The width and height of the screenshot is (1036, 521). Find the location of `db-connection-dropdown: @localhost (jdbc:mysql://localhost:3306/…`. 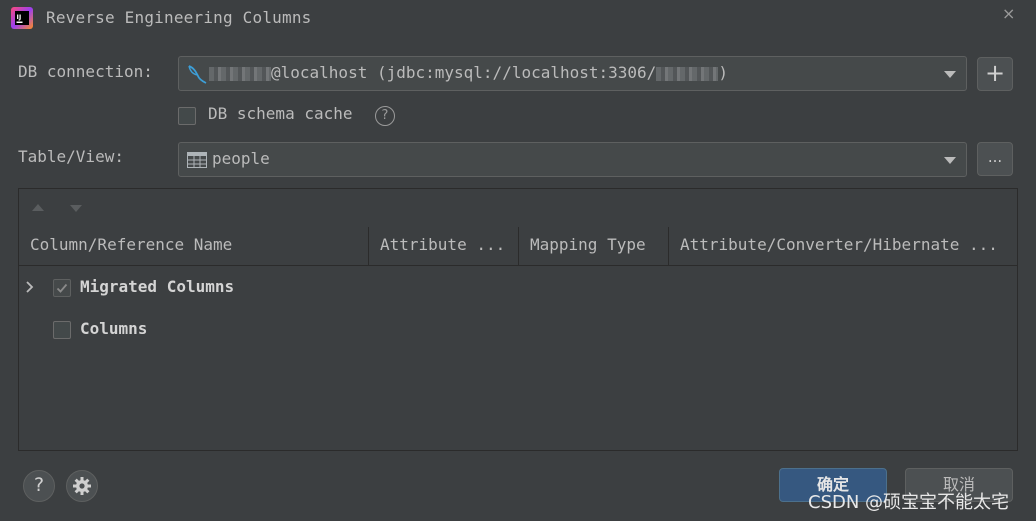

db-connection-dropdown: @localhost (jdbc:mysql://localhost:3306/… is located at coordinates (572, 73).